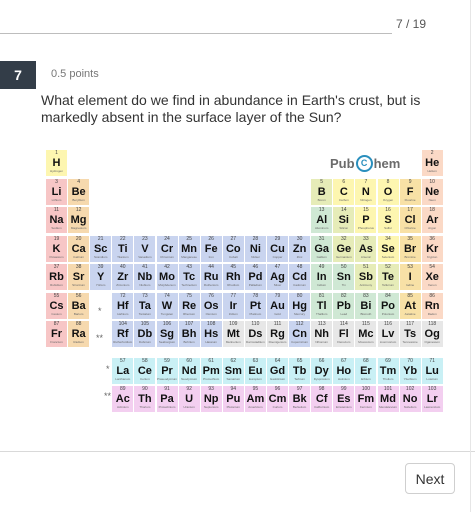  What do you see at coordinates (56, 324) in the screenshot?
I see `atomic-number: 87` at bounding box center [56, 324].